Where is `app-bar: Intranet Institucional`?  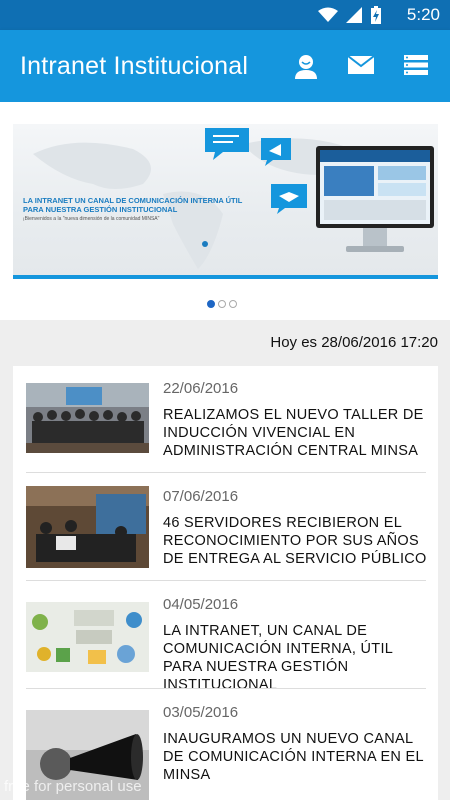
app-bar: Intranet Institucional is located at coordinates (225, 66).